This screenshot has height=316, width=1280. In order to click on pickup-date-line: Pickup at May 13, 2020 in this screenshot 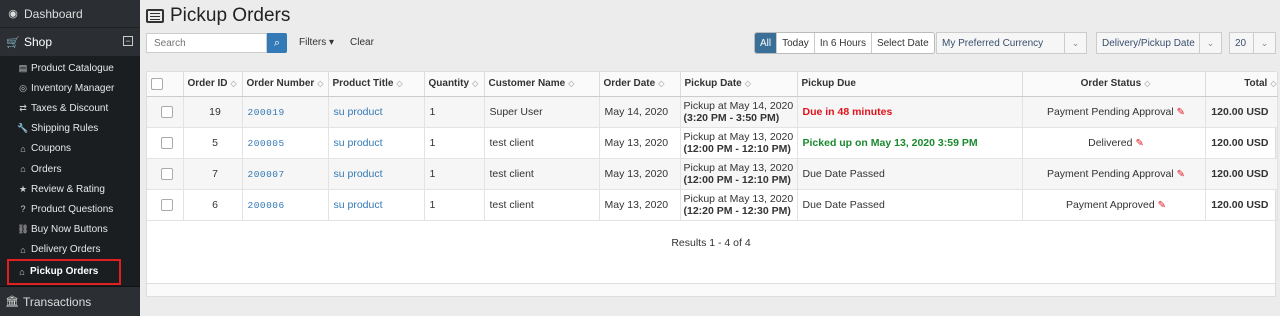, I will do `click(738, 198)`.